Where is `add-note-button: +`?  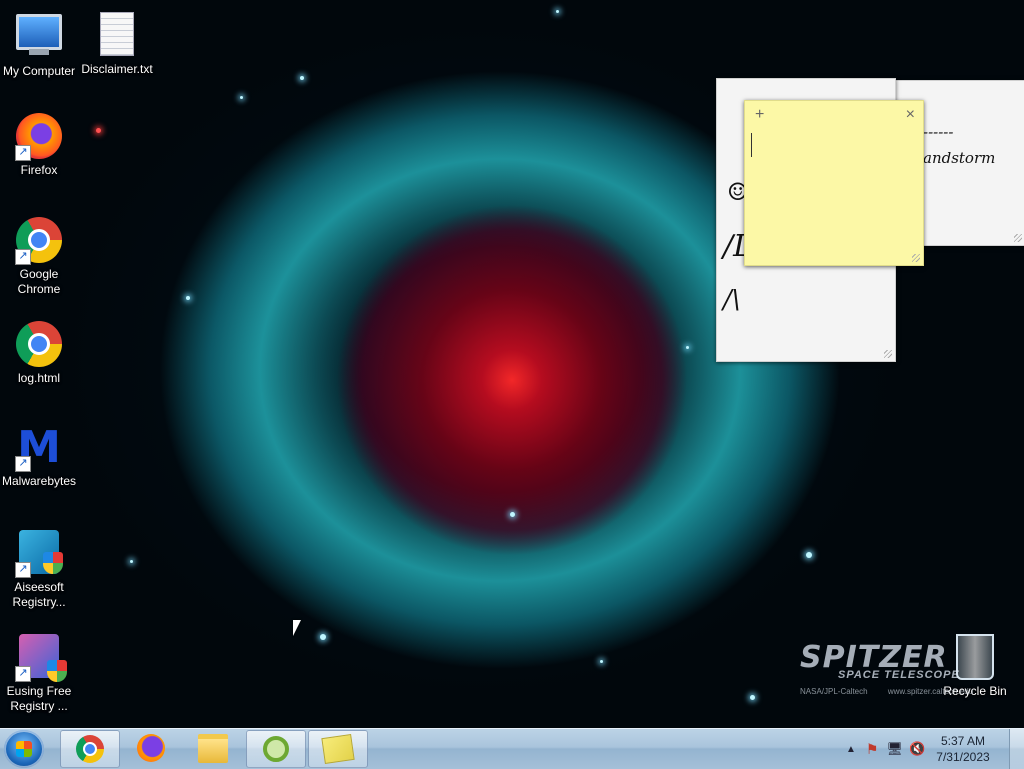 add-note-button: + is located at coordinates (759, 115).